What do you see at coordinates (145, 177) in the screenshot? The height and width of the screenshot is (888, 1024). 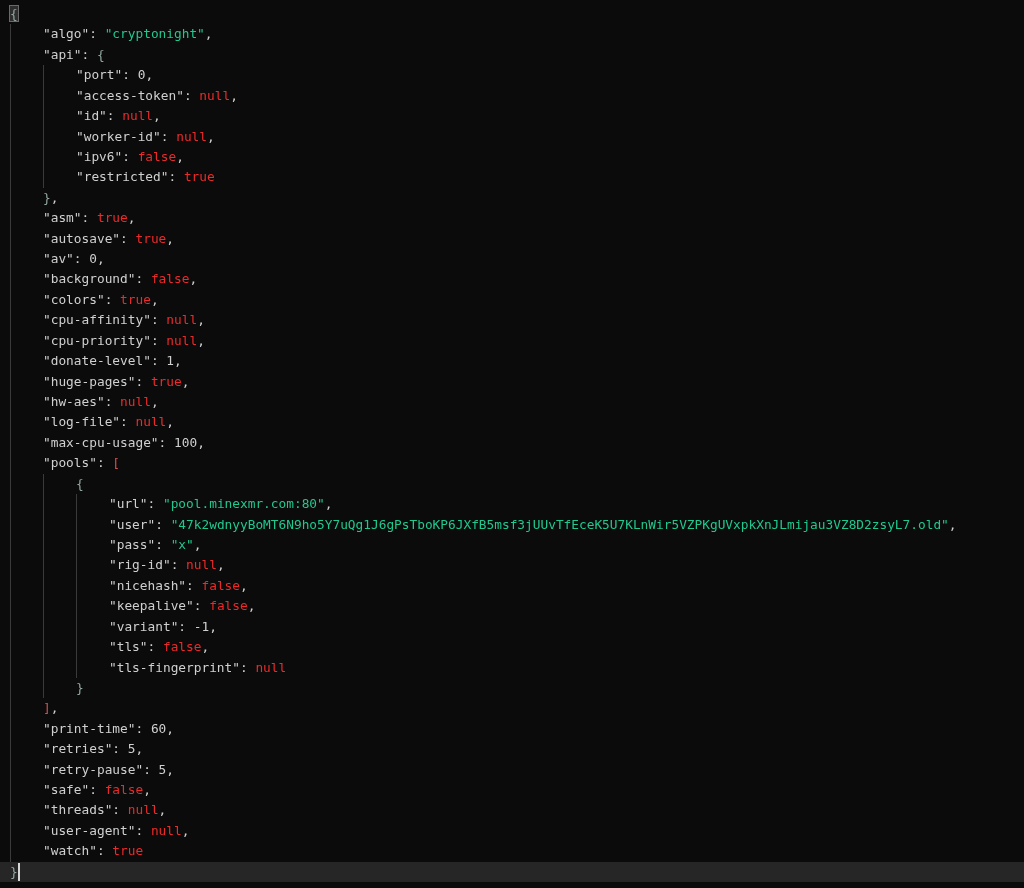 I see `code-line: "restricted": true` at bounding box center [145, 177].